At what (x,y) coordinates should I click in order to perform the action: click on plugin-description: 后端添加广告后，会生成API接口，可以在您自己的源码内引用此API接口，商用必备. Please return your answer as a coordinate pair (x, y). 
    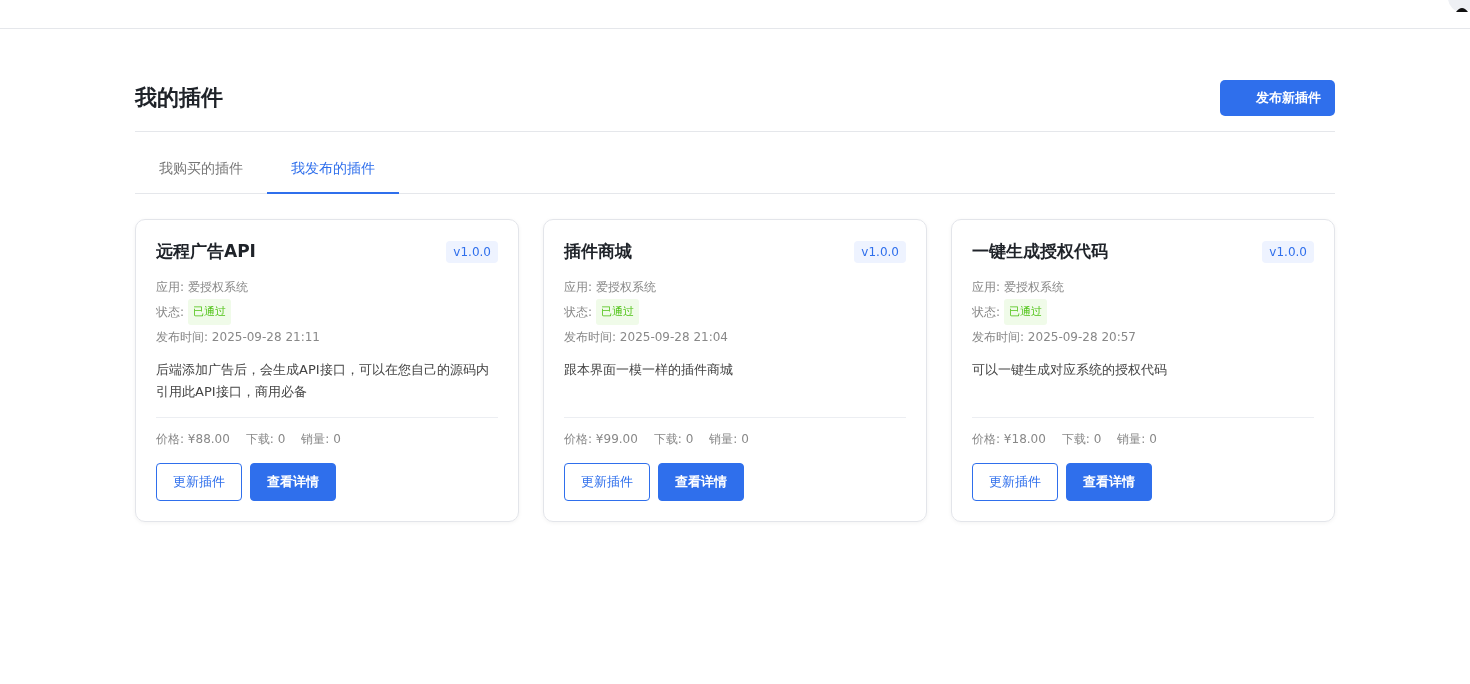
    Looking at the image, I should click on (327, 388).